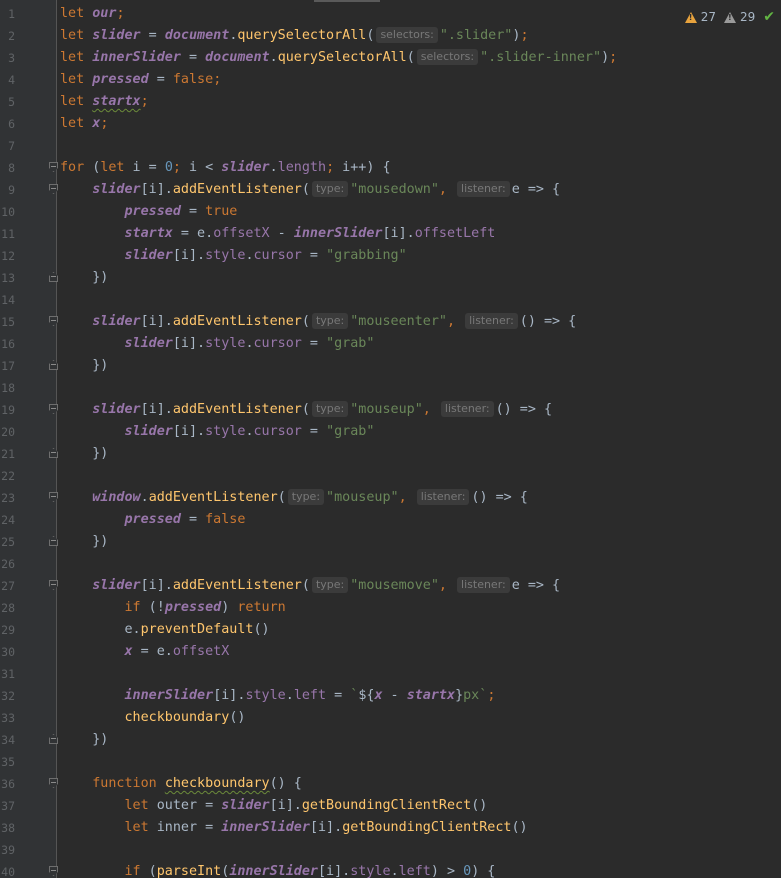 This screenshot has width=781, height=878. I want to click on code-line: 33 checkboundary(), so click(390, 718).